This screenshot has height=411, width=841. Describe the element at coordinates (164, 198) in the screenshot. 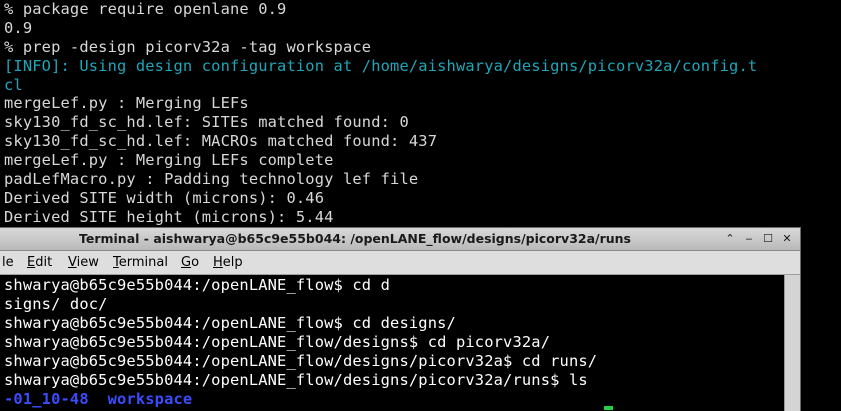

I see `terminal-line: Derived SITE width (microns): 0.46` at that location.